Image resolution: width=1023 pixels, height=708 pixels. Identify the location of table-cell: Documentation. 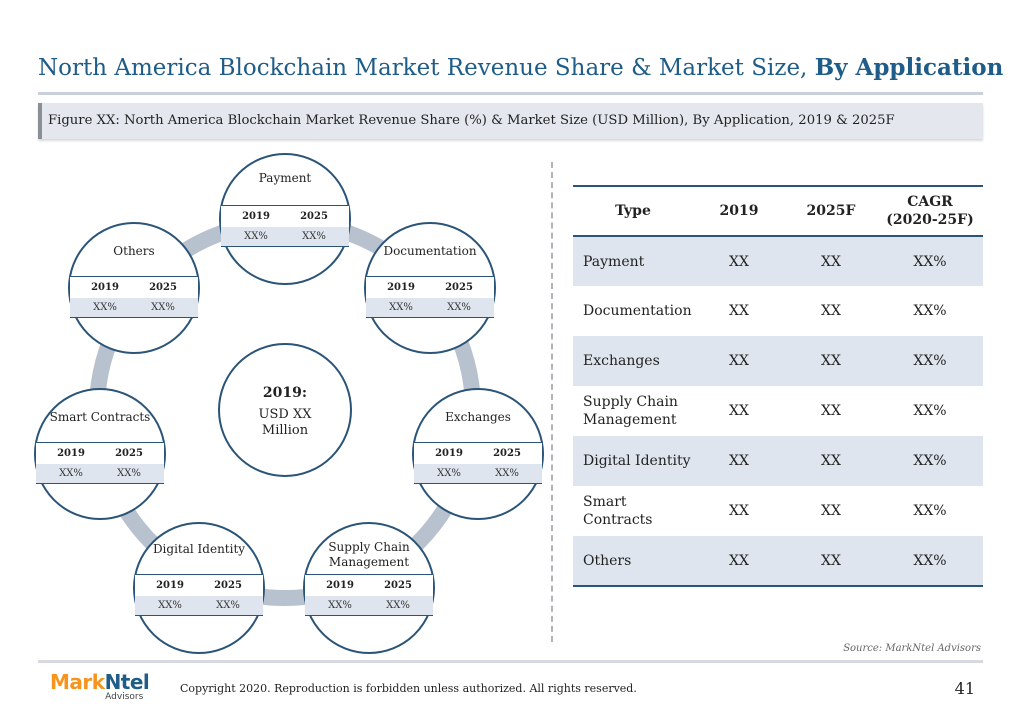
(637, 311).